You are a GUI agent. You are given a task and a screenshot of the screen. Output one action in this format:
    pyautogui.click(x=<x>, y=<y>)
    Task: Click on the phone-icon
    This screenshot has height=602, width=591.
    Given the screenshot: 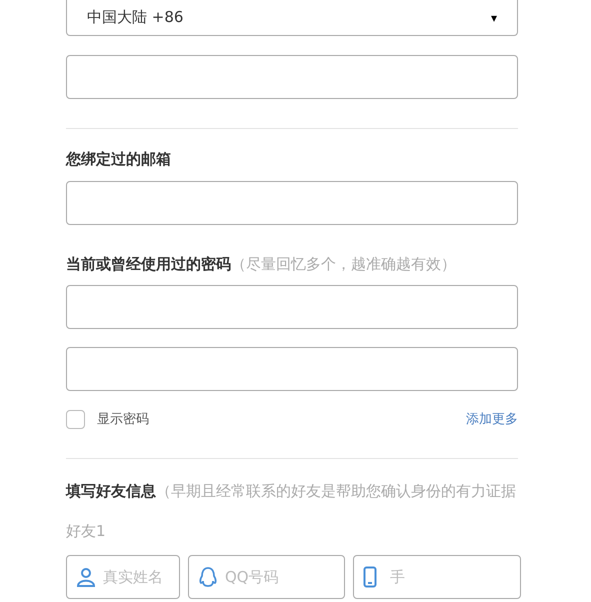 What is the action you would take?
    pyautogui.click(x=370, y=577)
    